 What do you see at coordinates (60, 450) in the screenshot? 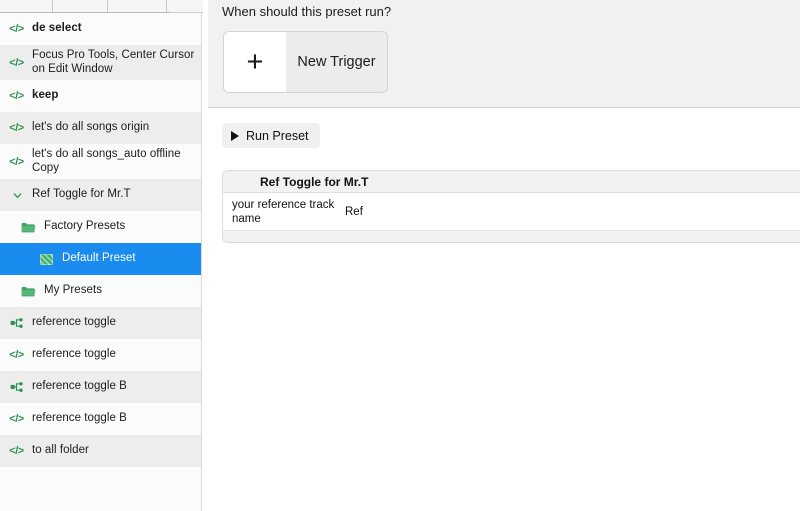
I see `sidebar-item-label: to all folder` at bounding box center [60, 450].